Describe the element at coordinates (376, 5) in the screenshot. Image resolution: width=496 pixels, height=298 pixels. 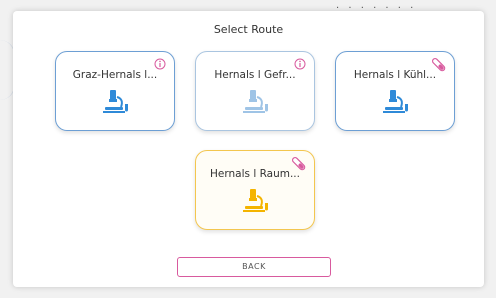
I see `top-dots: . . . . . . .` at that location.